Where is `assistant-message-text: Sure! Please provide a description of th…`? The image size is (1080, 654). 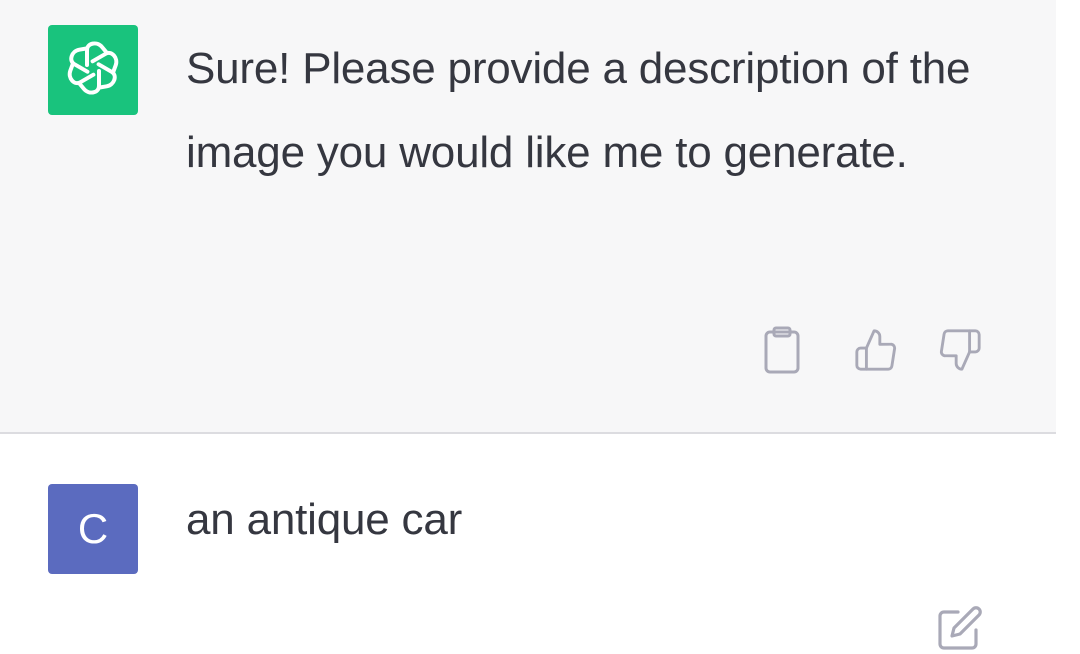
assistant-message-text: Sure! Please provide a description of th… is located at coordinates (578, 110).